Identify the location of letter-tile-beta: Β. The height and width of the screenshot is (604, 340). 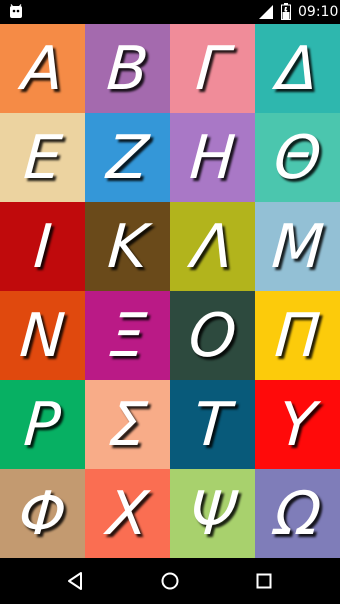
(127, 68).